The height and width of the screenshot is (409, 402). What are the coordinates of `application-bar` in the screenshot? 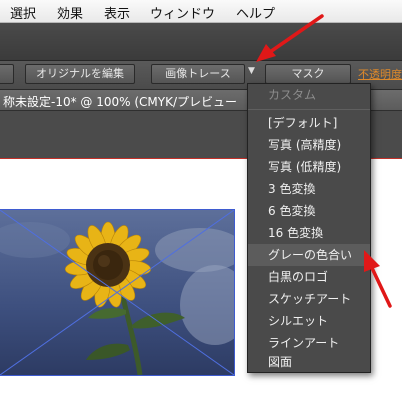 It's located at (201, 42).